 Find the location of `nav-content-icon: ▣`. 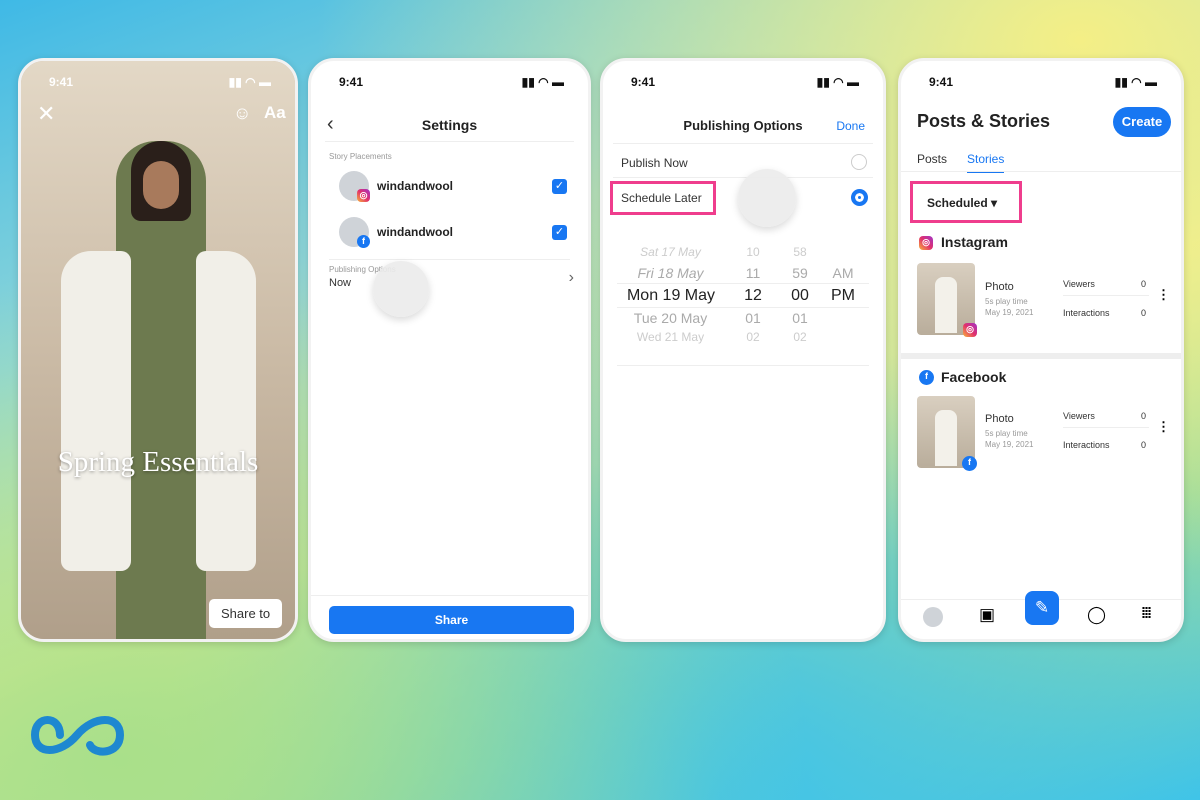

nav-content-icon: ▣ is located at coordinates (987, 615).